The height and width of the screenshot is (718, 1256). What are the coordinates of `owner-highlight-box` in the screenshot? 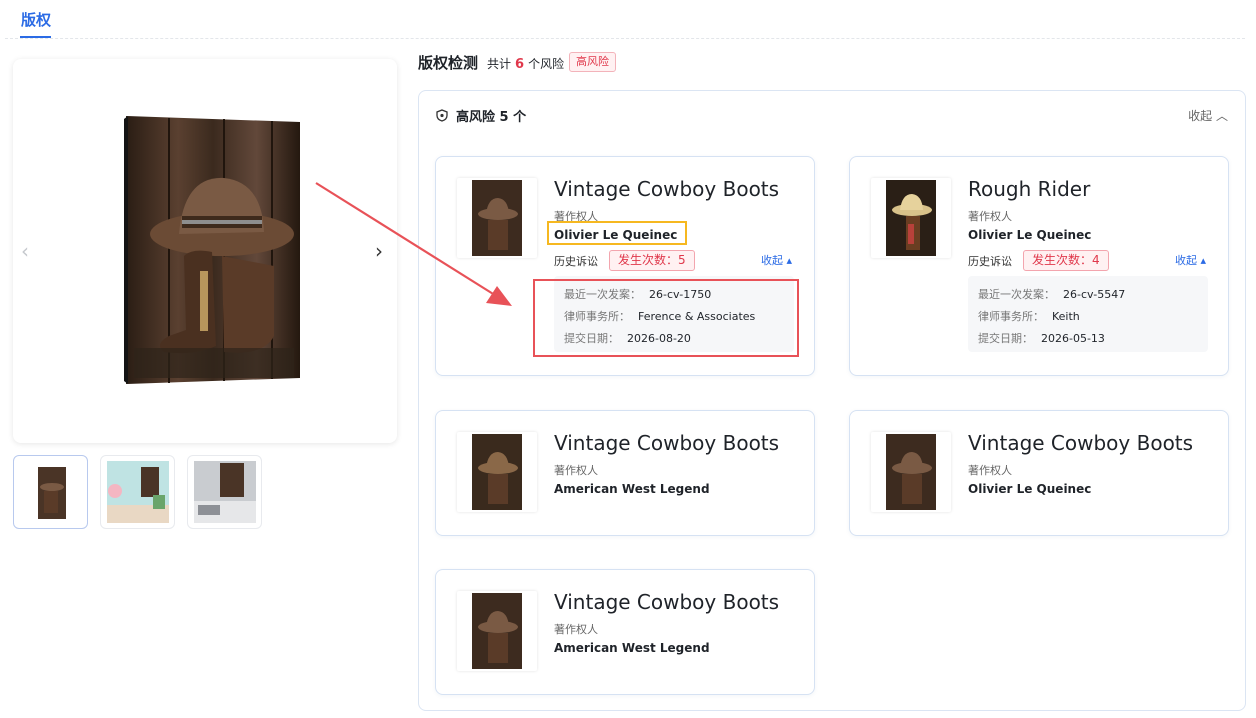 It's located at (617, 233).